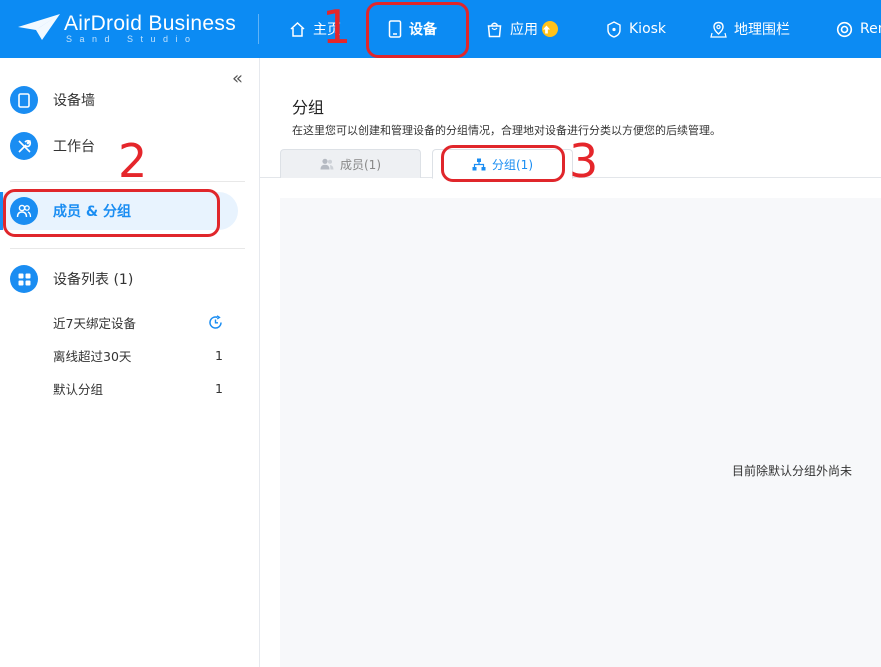  Describe the element at coordinates (494, 29) in the screenshot. I see `shopping-bag-icon` at that location.